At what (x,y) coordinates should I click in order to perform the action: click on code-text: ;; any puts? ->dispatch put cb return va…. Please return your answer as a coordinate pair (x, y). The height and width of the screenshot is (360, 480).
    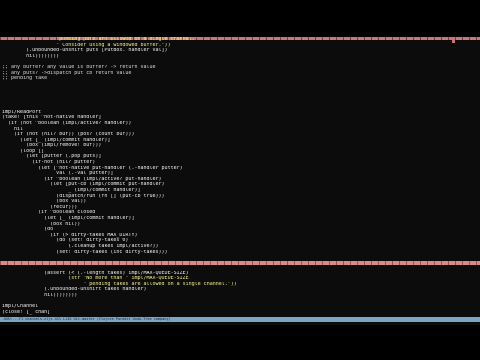
    Looking at the image, I should click on (67, 73).